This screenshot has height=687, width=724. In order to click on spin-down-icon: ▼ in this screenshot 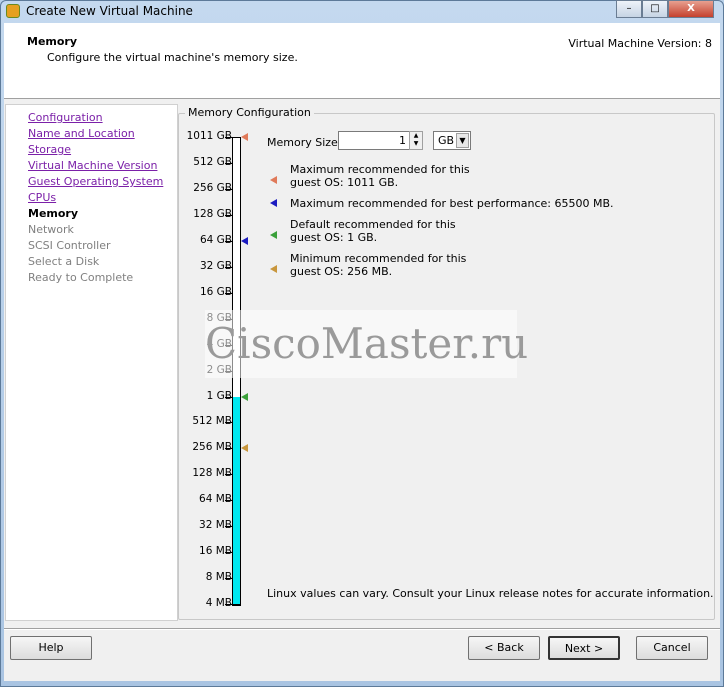, I will do `click(416, 144)`.